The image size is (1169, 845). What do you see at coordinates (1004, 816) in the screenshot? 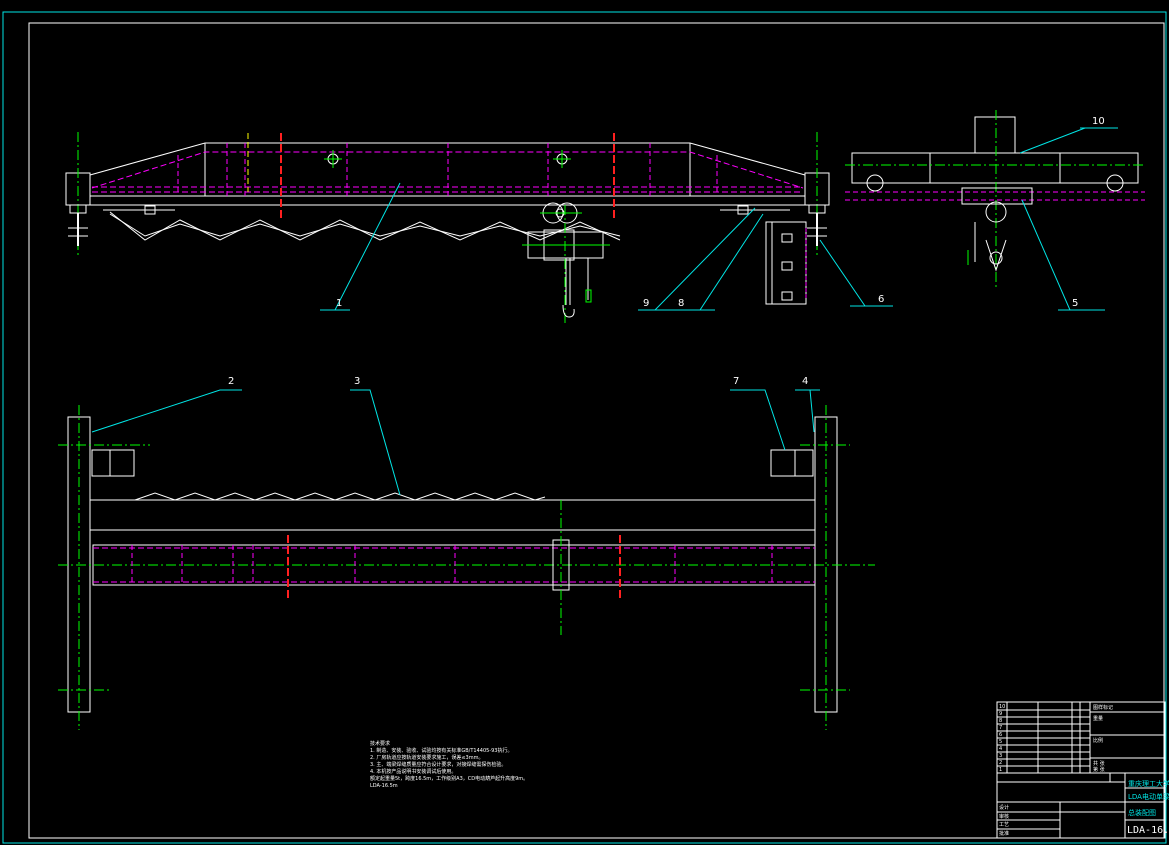
I see `footer-review: 审核` at bounding box center [1004, 816].